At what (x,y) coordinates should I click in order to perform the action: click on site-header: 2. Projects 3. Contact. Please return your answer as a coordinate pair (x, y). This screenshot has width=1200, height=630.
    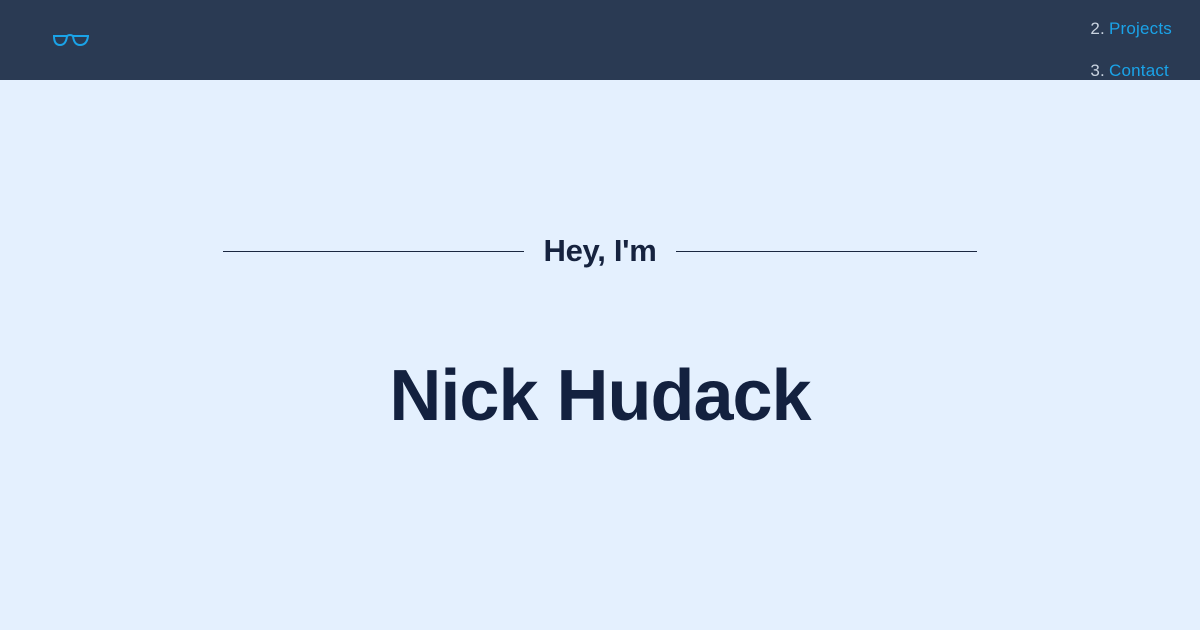
    Looking at the image, I should click on (600, 40).